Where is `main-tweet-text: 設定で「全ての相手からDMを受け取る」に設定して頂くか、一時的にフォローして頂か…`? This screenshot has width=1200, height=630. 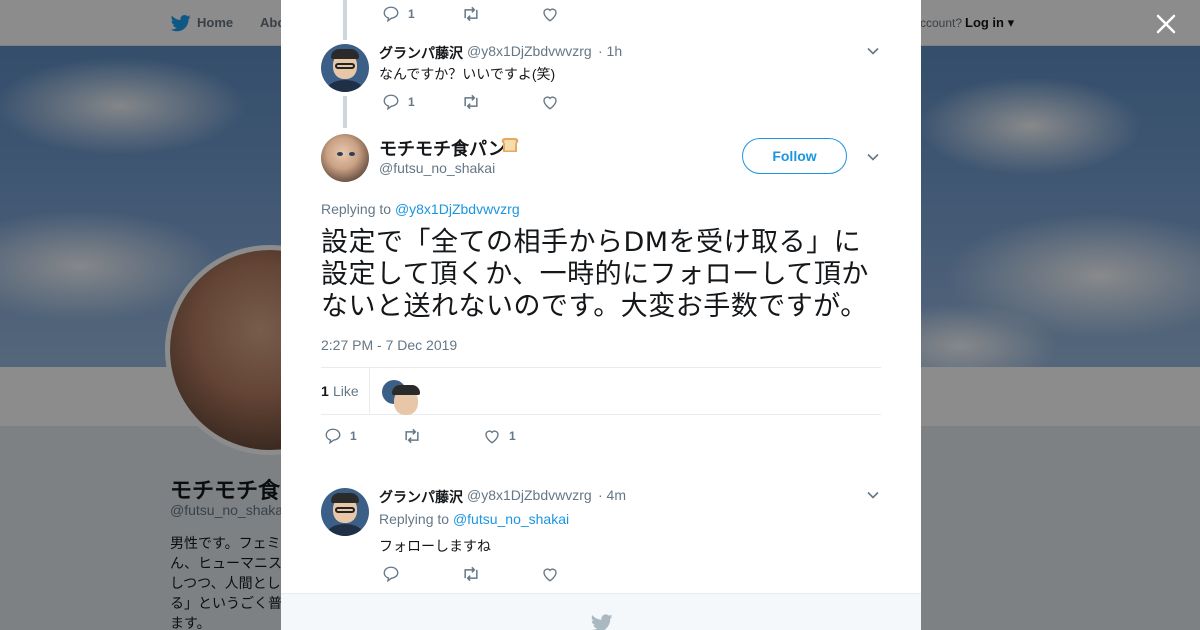 main-tweet-text: 設定で「全ての相手からDMを受け取る」に設定して頂くか、一時的にフォローして頂か… is located at coordinates (595, 274).